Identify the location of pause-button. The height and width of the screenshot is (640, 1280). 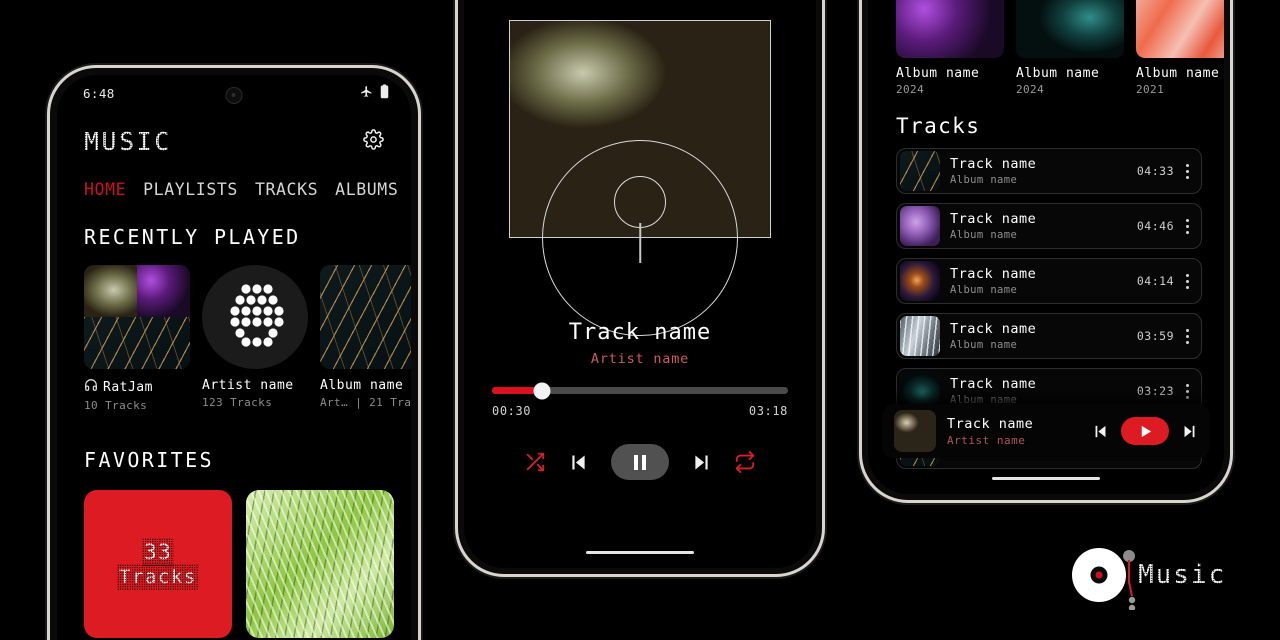
(640, 462).